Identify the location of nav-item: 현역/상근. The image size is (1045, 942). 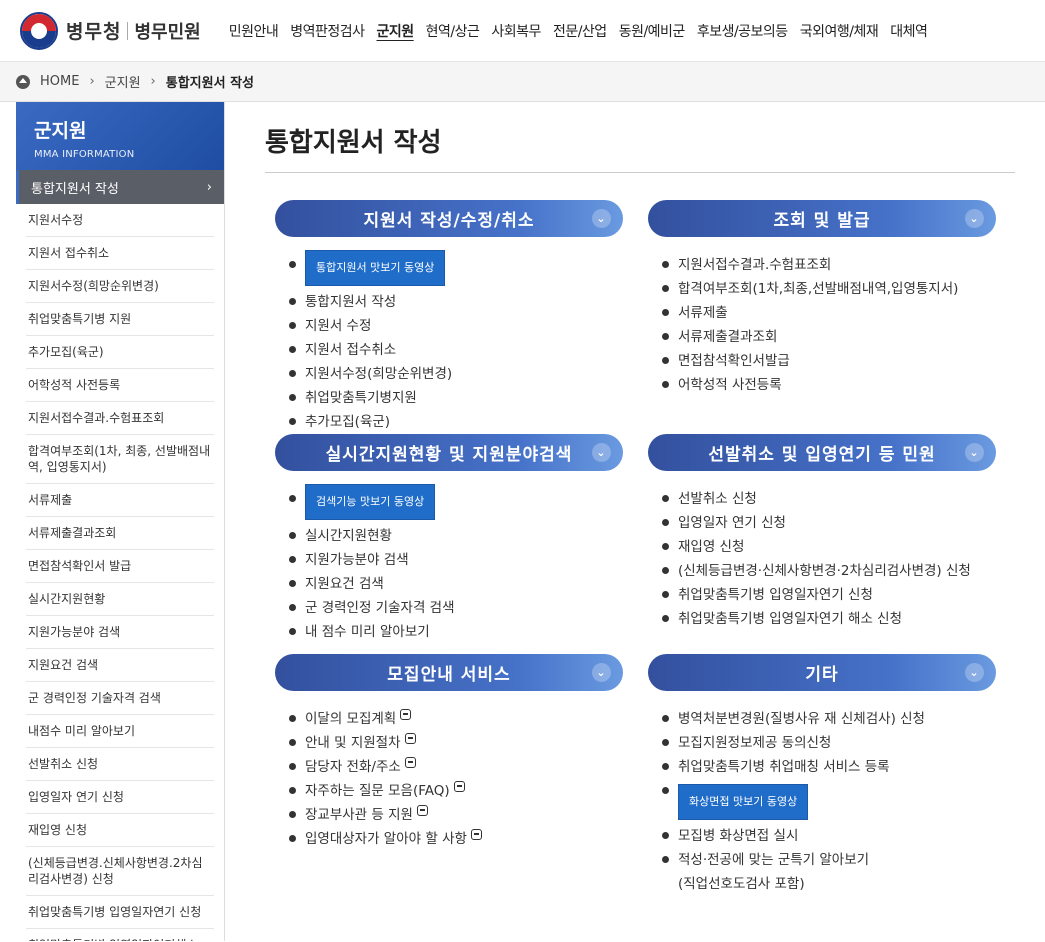
(453, 31).